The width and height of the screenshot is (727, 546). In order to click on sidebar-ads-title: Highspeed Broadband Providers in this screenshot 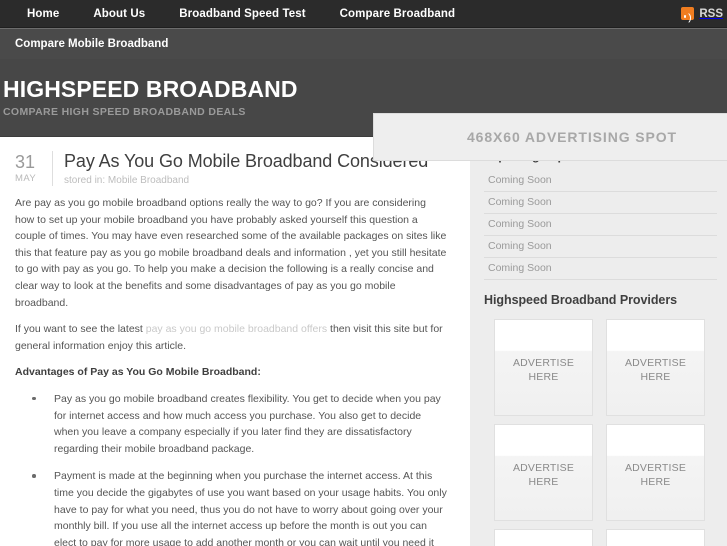, I will do `click(581, 300)`.